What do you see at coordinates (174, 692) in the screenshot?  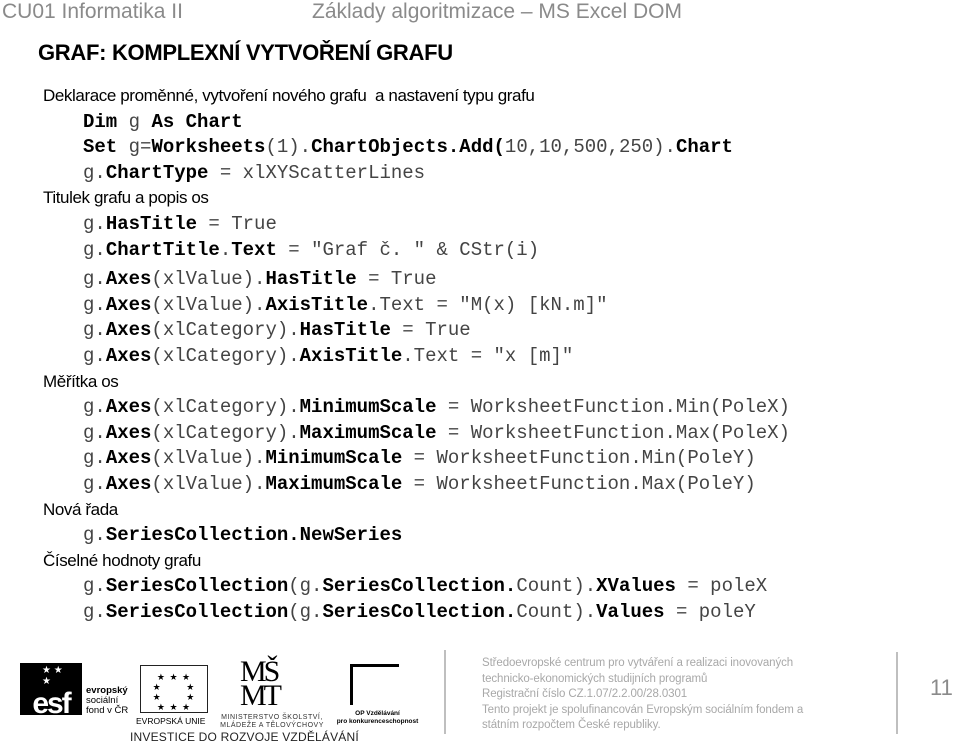 I see `eu-stars-icon: ★ ★ ★ ★ ★ ★ ★ ★ ★ ★` at bounding box center [174, 692].